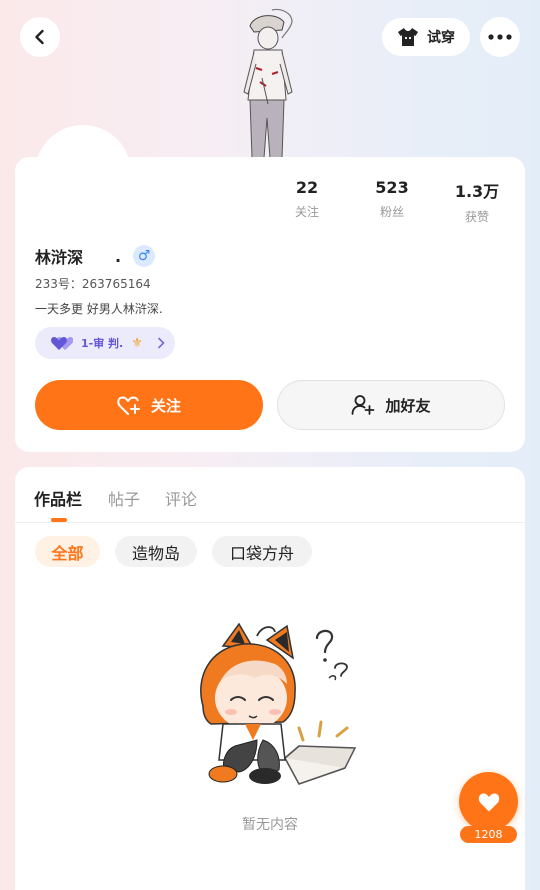 The image size is (540, 890). Describe the element at coordinates (270, 825) in the screenshot. I see `empty-state-text: 暂无内容` at that location.